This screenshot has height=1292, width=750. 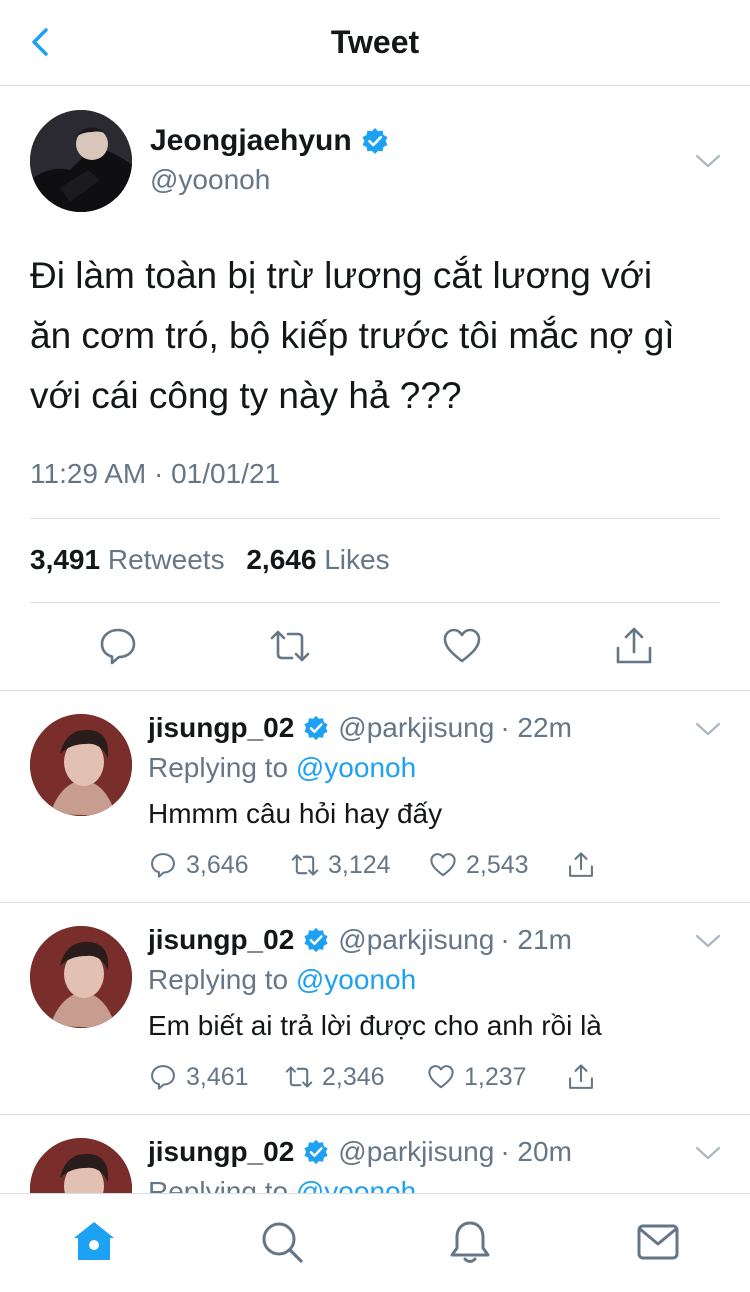 I want to click on retweets-label: Retweets, so click(x=166, y=559).